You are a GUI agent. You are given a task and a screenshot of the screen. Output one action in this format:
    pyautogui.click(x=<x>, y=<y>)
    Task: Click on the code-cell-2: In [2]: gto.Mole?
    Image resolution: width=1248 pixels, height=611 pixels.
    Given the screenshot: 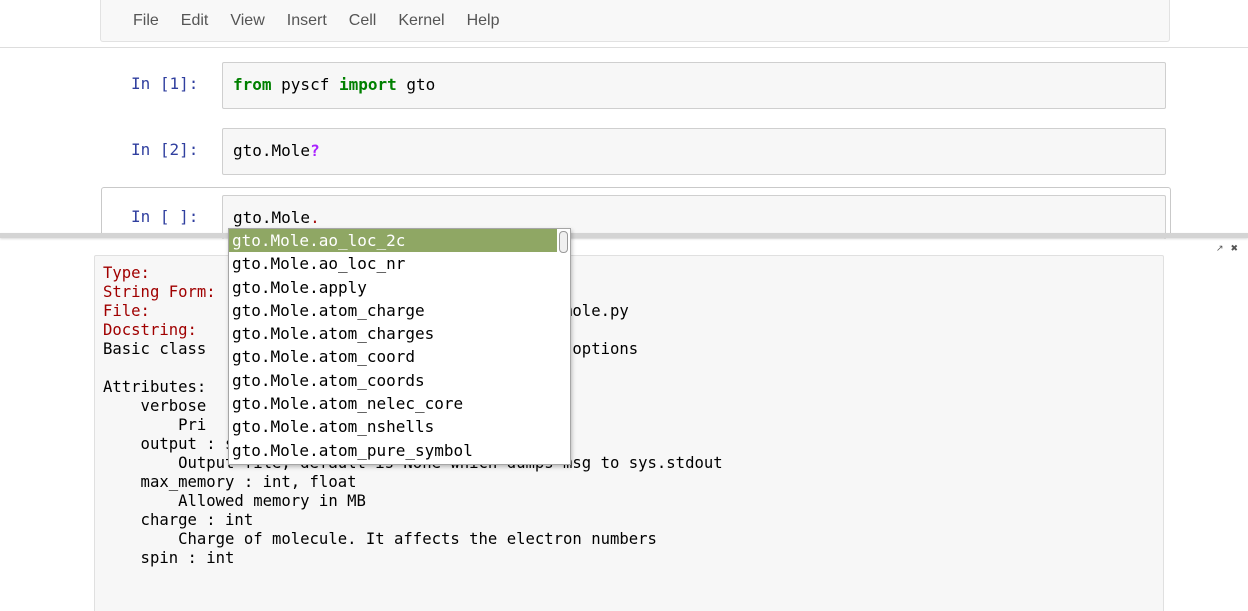 What is the action you would take?
    pyautogui.click(x=636, y=151)
    